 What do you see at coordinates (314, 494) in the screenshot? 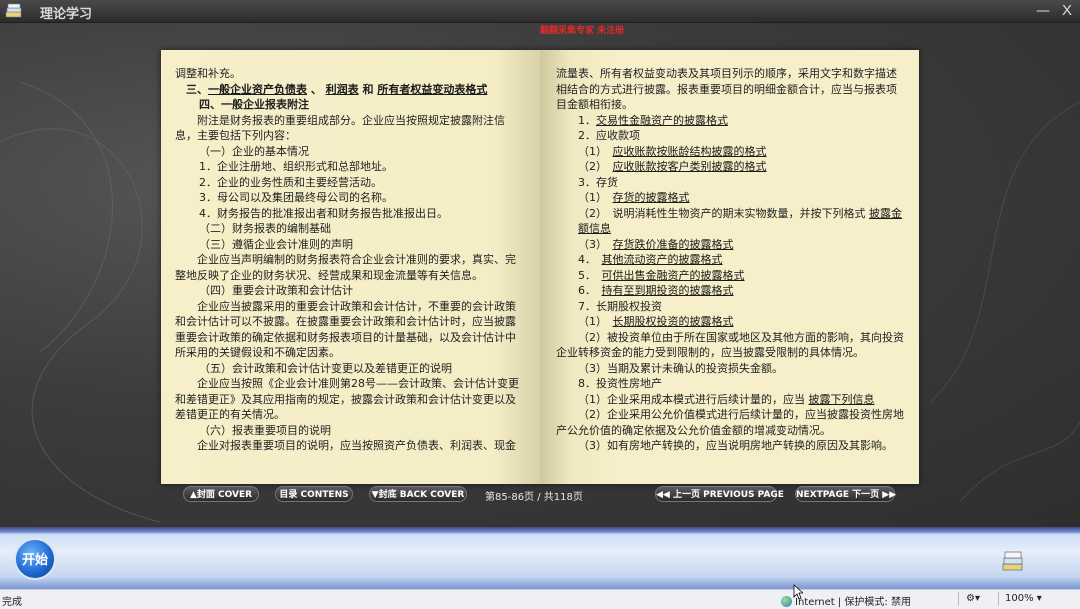
I see `contents-button: 目录 CONTENS` at bounding box center [314, 494].